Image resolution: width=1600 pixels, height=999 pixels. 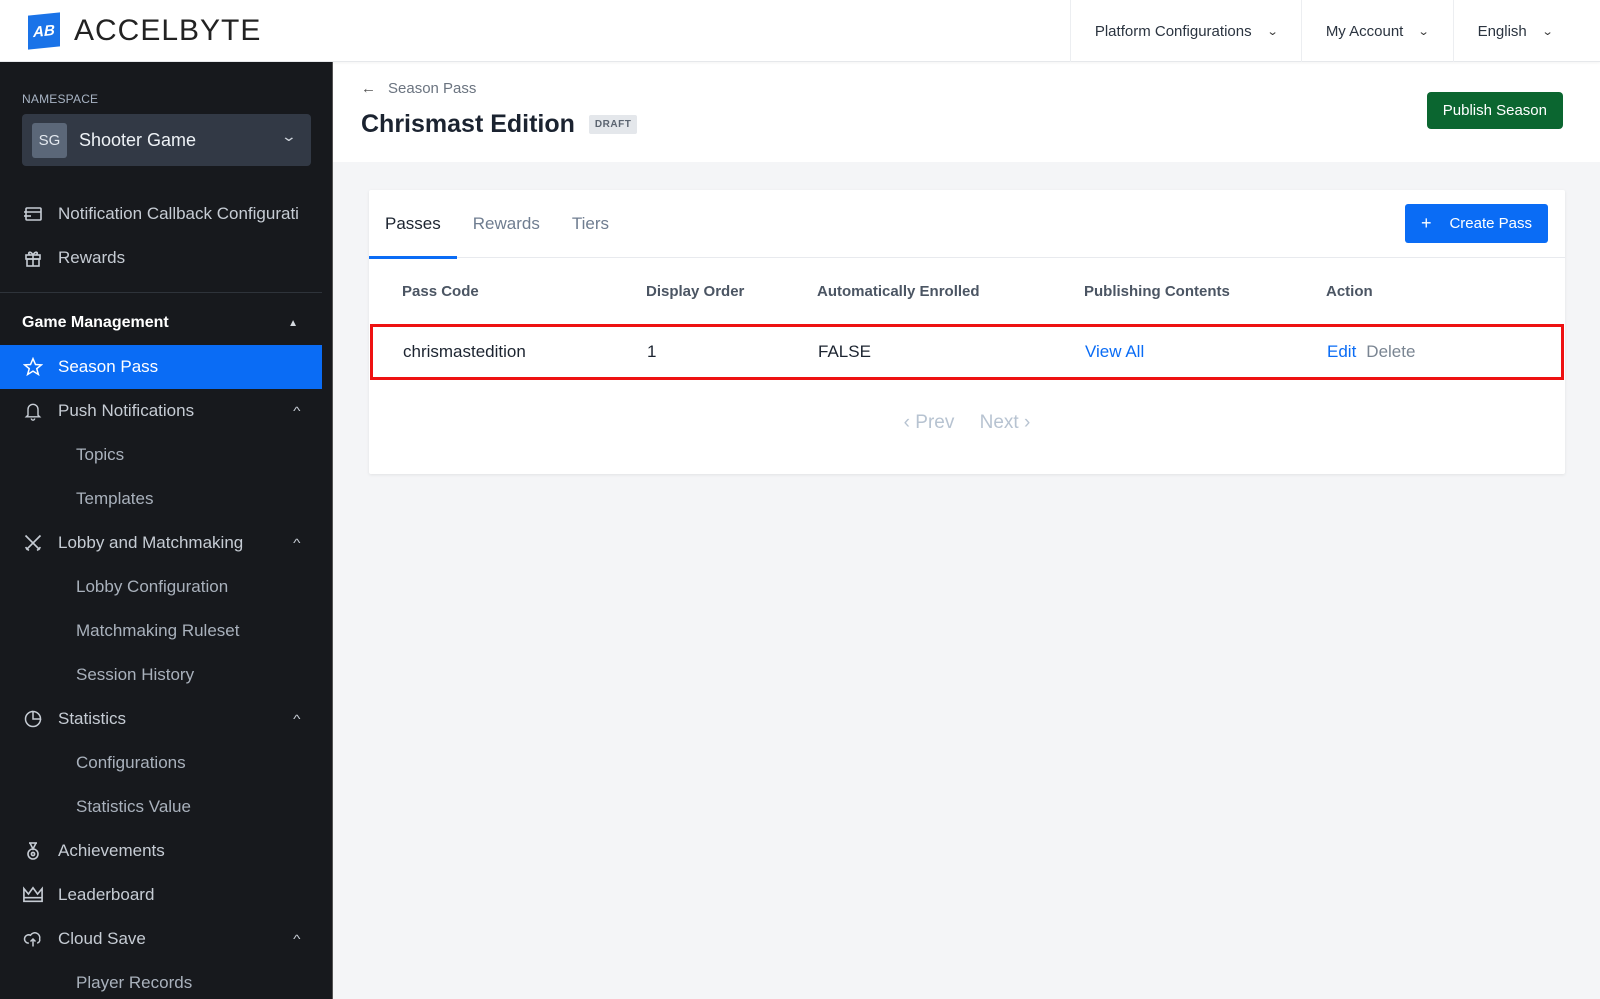 What do you see at coordinates (898, 291) in the screenshot?
I see `column-header-auto-enrolled: Automatically Enrolled` at bounding box center [898, 291].